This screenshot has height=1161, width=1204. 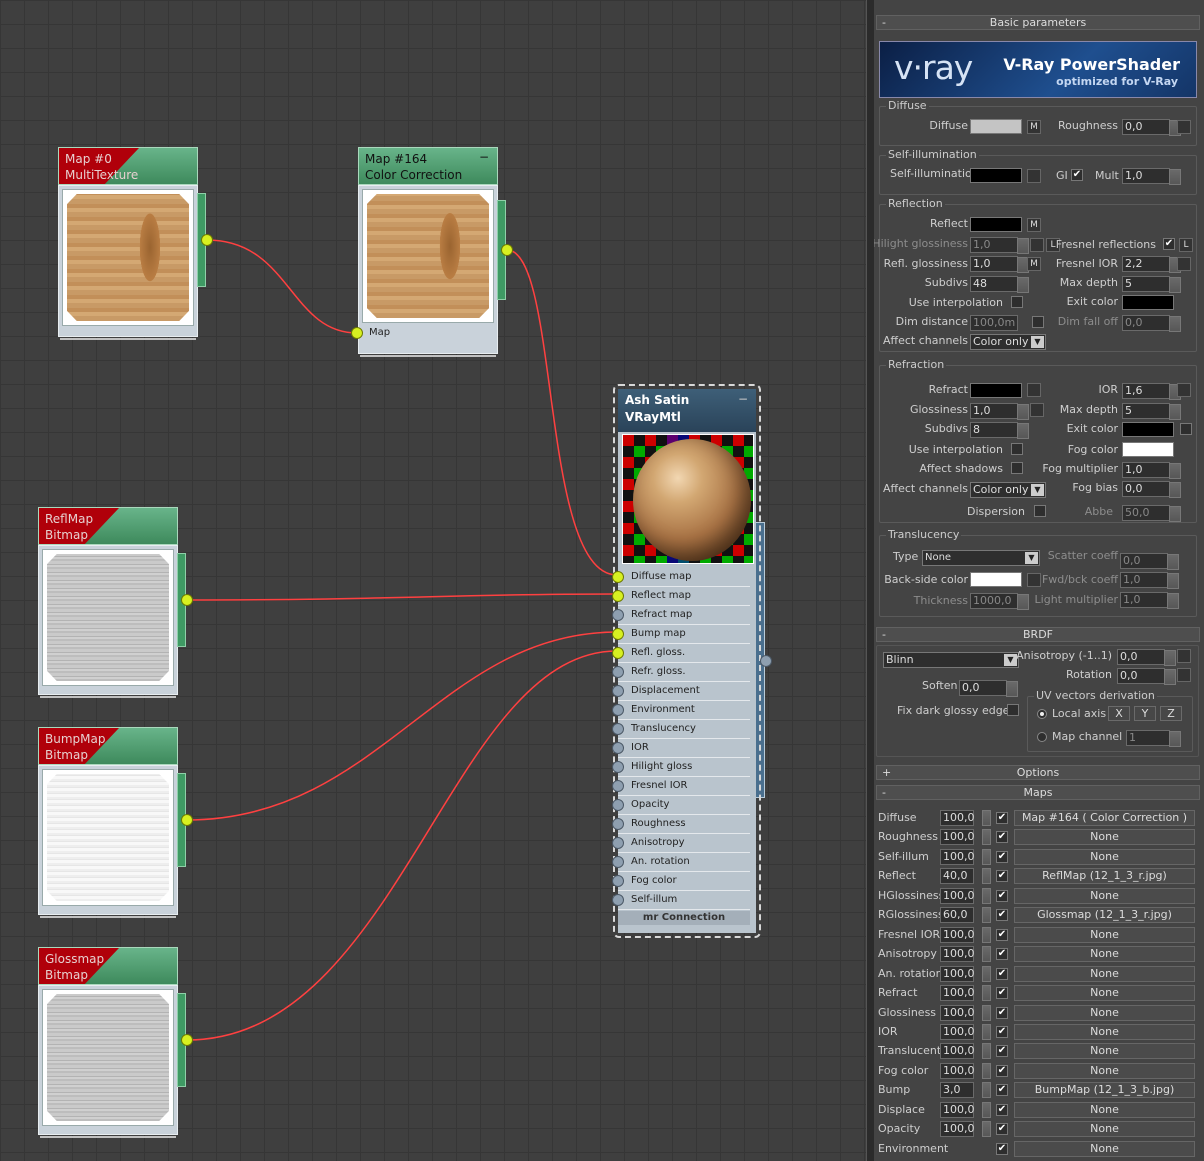 What do you see at coordinates (996, 390) in the screenshot?
I see `refract-color-swatch` at bounding box center [996, 390].